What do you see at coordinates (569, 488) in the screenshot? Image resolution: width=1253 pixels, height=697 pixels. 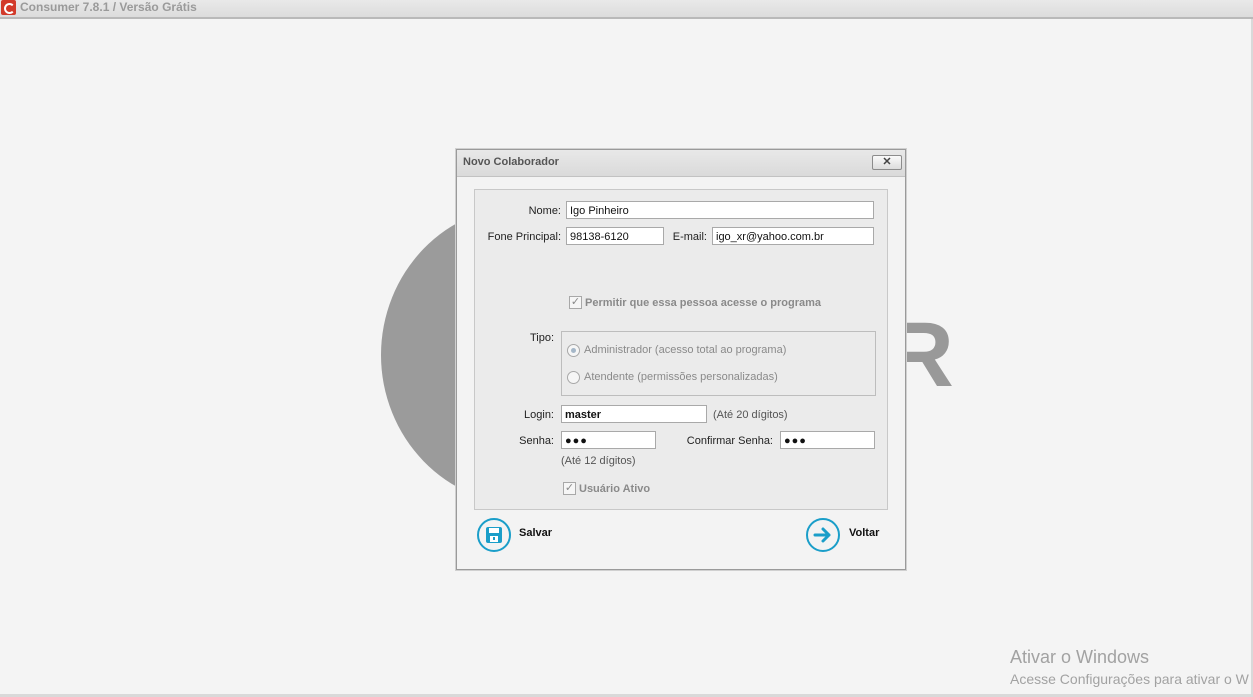 I see `usuario-ativo-checkbox: ✓` at bounding box center [569, 488].